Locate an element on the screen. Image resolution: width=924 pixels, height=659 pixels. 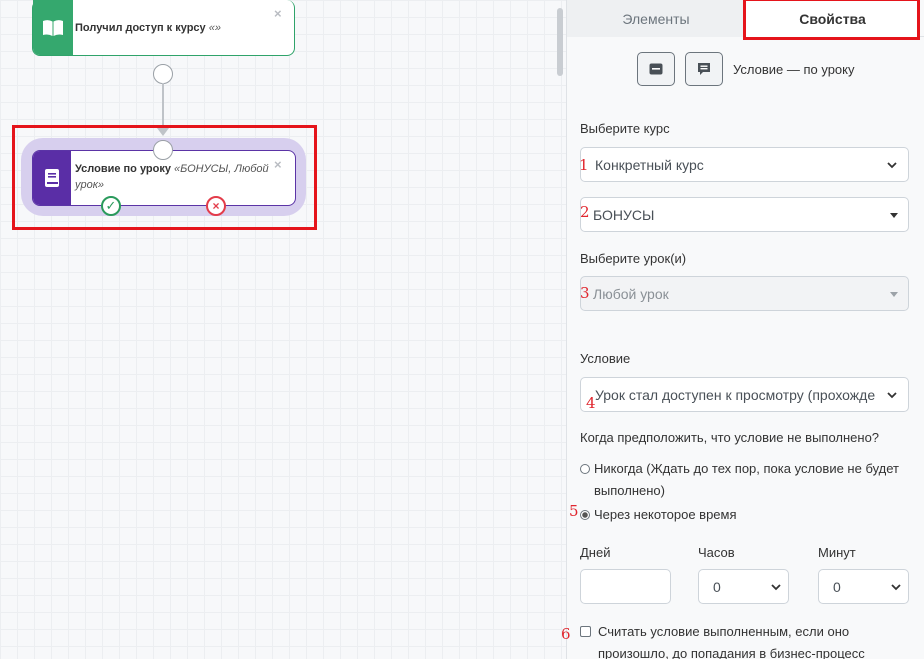
annotation-number: 6 is located at coordinates (566, 634).